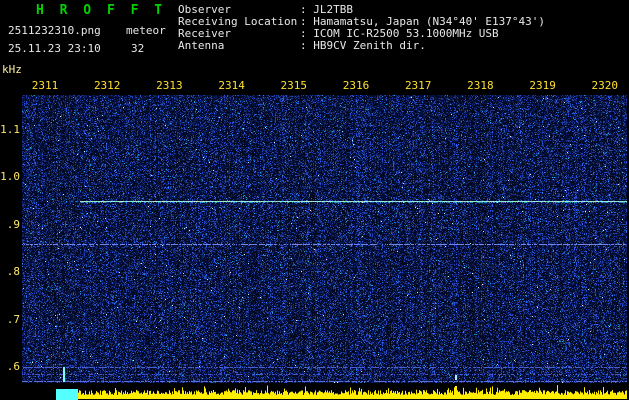 This screenshot has height=400, width=629. I want to click on signal-level-canvas, so click(324, 392).